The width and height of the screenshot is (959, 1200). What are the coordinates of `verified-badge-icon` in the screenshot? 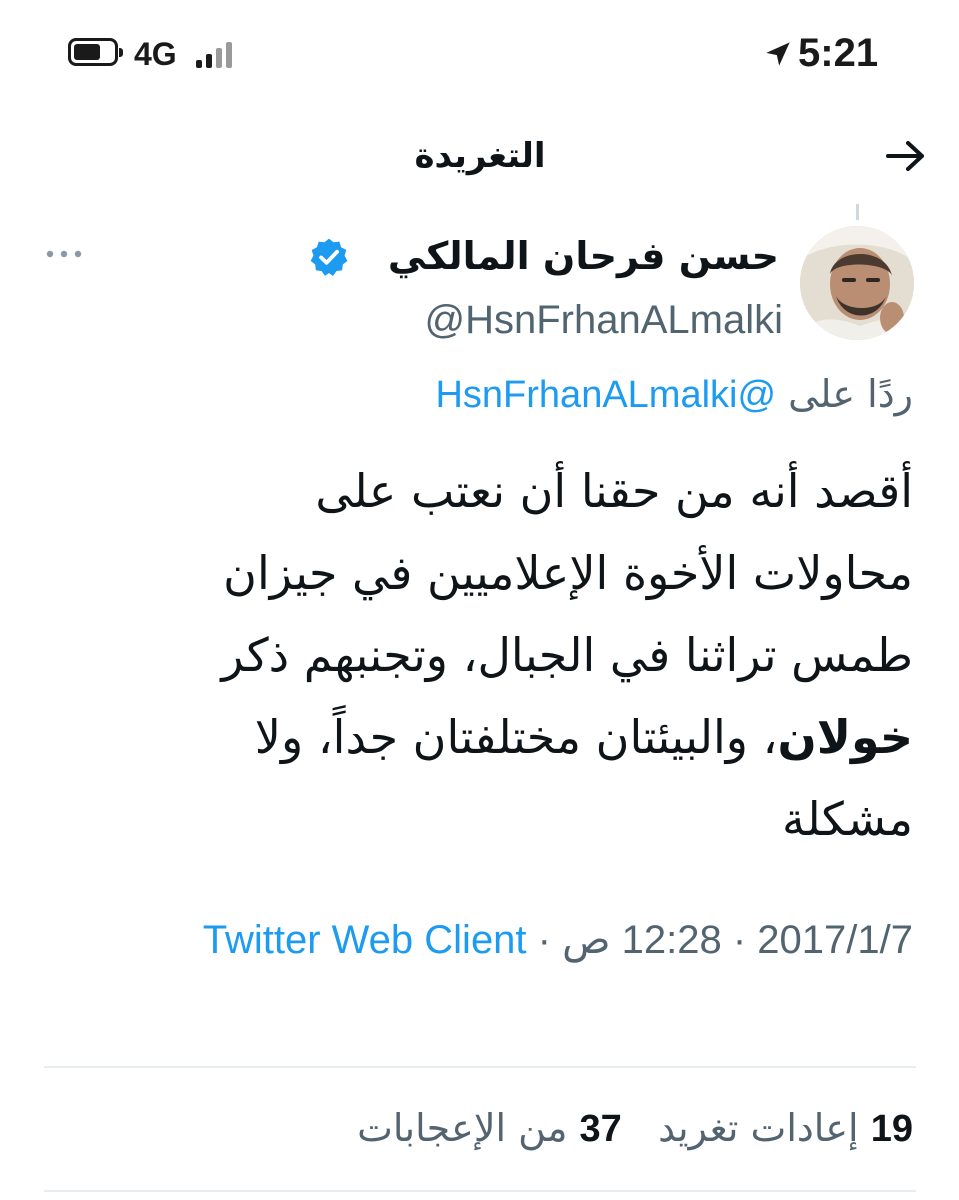 It's located at (329, 257).